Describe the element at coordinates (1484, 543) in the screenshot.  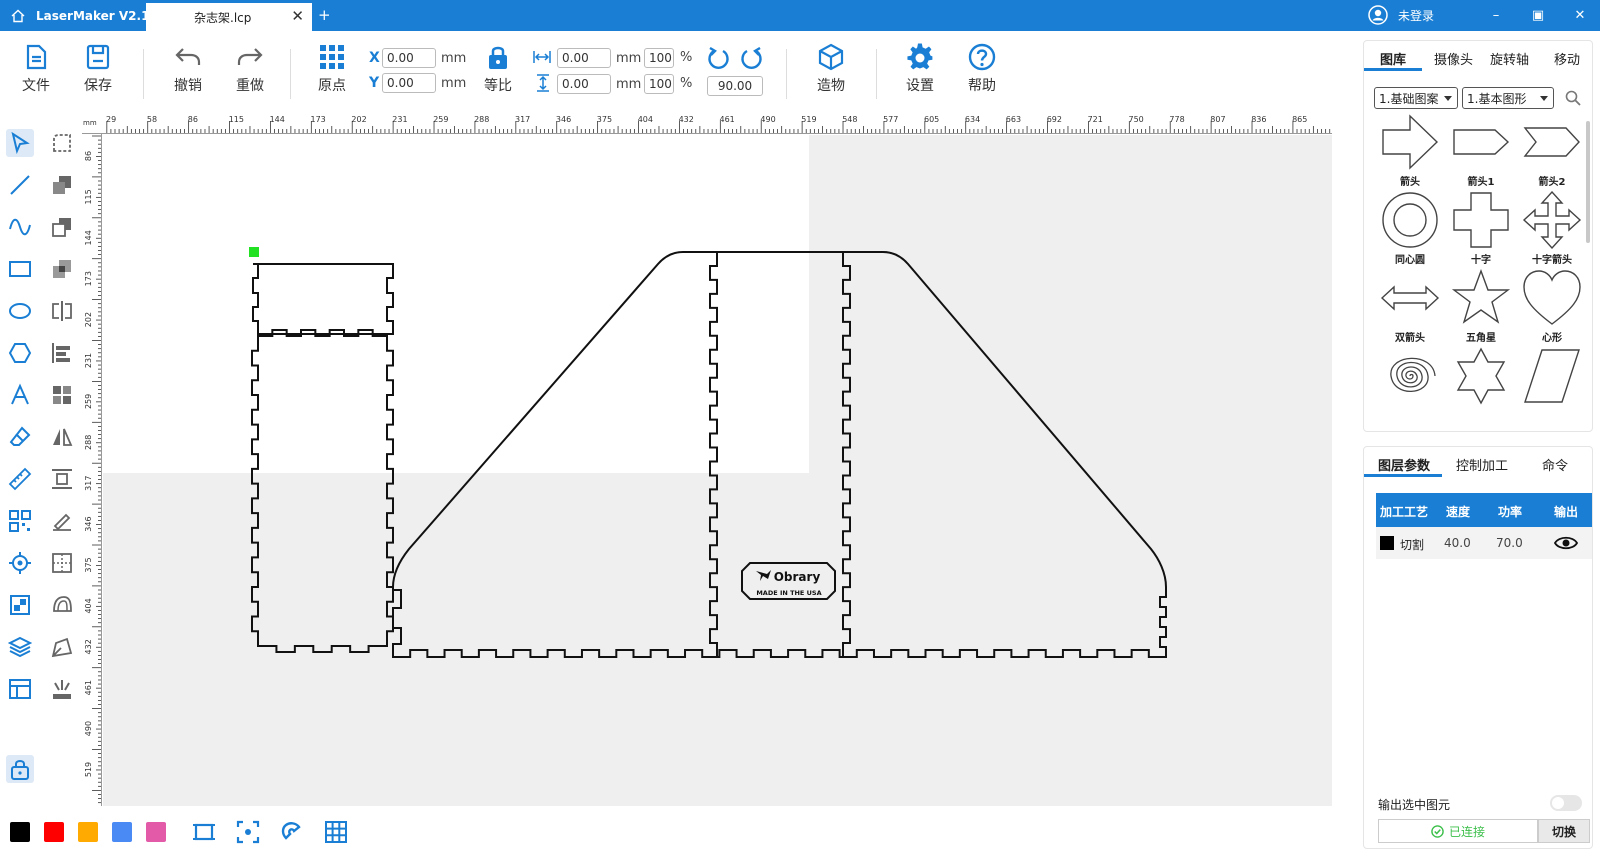
I see `table-row: 切割 40.0 70.0` at that location.